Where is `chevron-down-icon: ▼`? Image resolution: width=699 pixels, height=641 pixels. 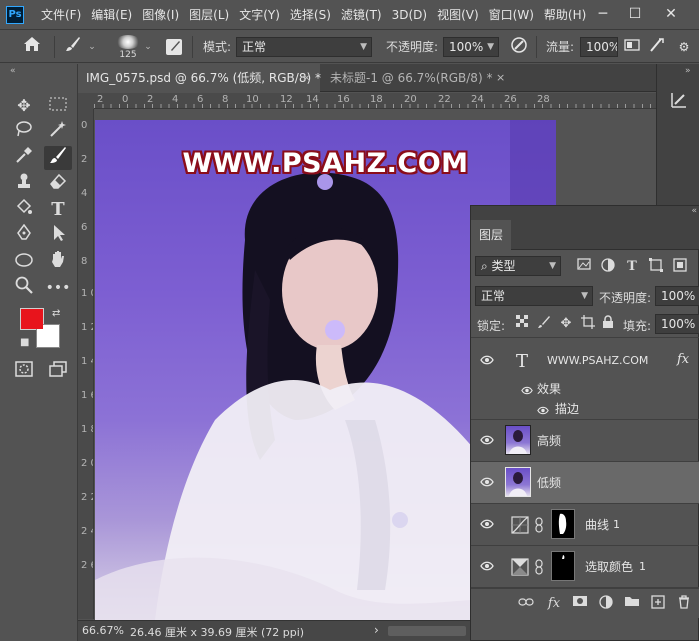 chevron-down-icon: ▼ is located at coordinates (363, 47).